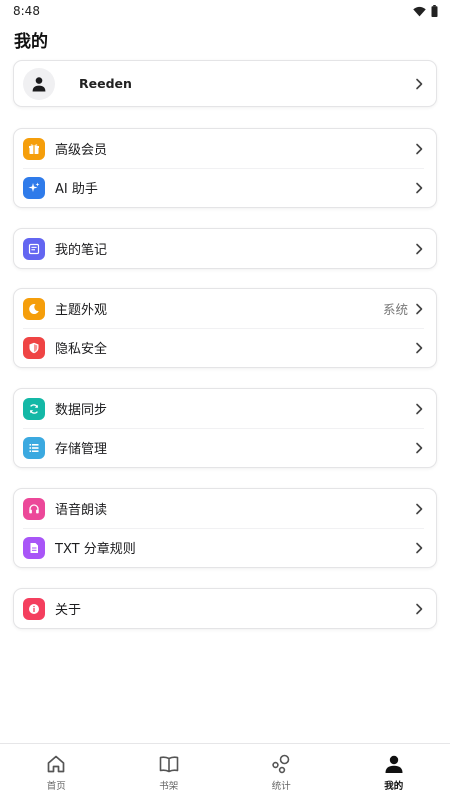 This screenshot has height=800, width=450. Describe the element at coordinates (169, 786) in the screenshot. I see `nav-label: 书架` at that location.